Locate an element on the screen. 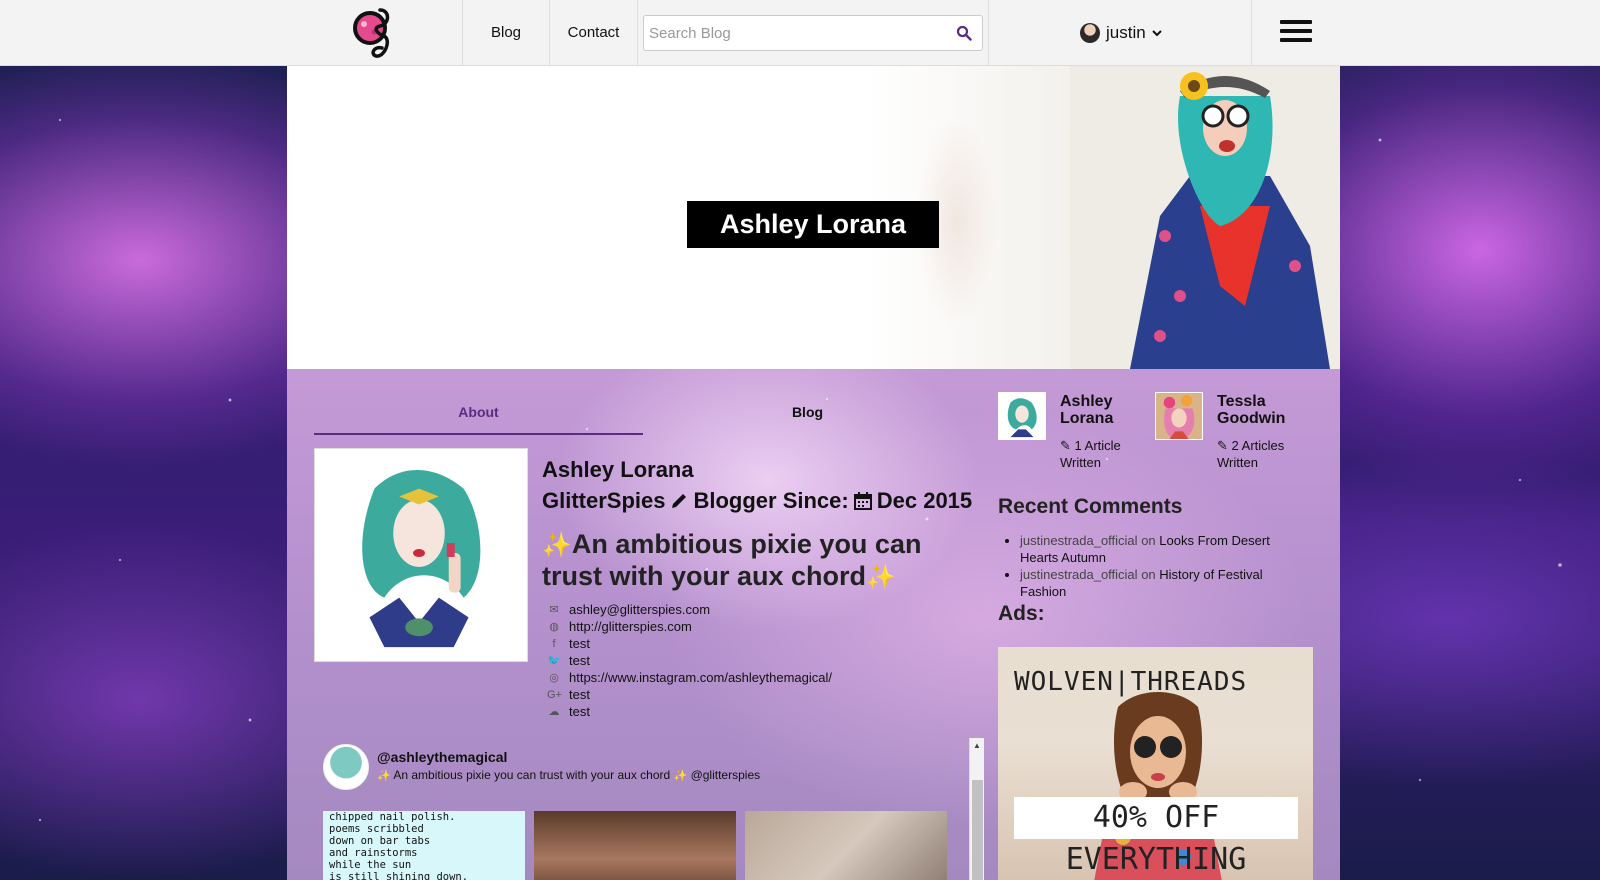 This screenshot has height=880, width=1600. ad-brand: WOLVEN|THREADS is located at coordinates (1131, 682).